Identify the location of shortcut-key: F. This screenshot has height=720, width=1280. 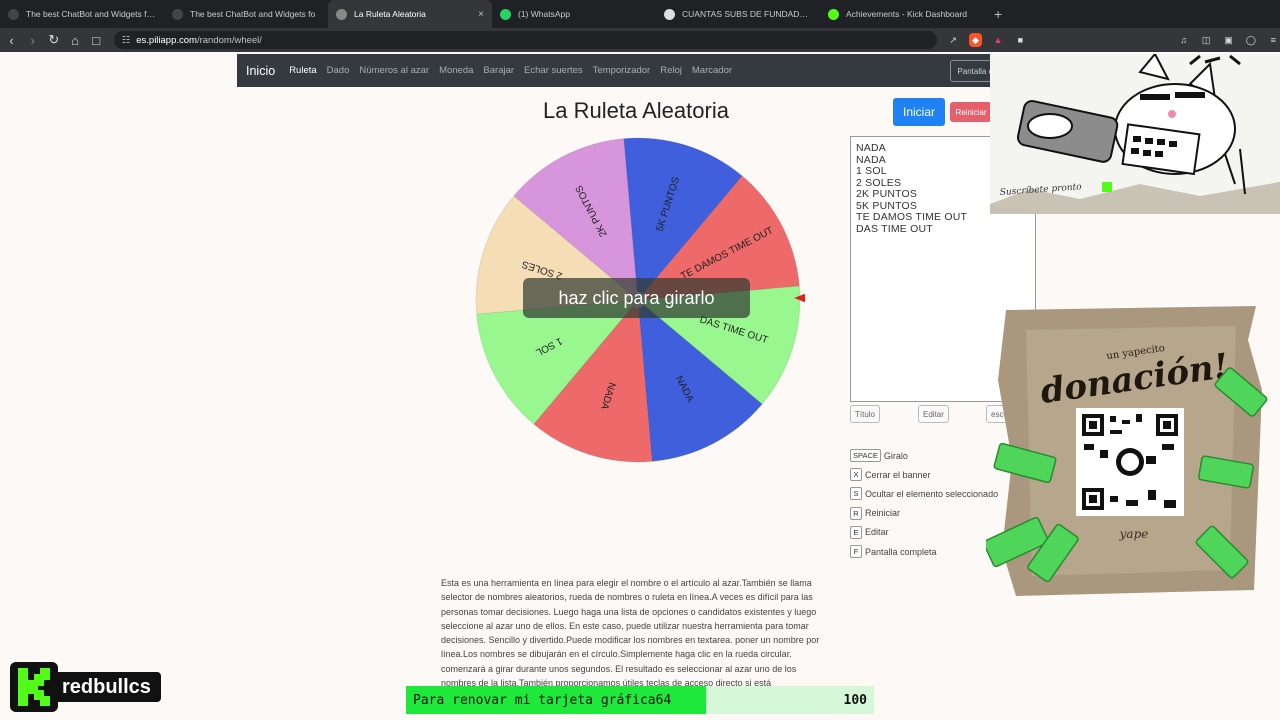
(856, 552).